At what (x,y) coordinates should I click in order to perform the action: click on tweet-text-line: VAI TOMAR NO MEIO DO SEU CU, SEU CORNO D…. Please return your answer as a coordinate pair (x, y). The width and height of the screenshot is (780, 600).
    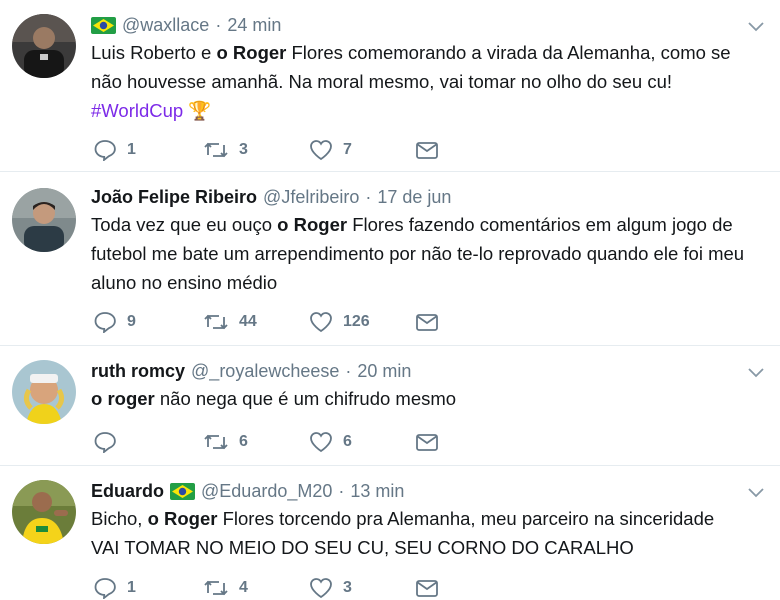
    Looking at the image, I should click on (425, 547).